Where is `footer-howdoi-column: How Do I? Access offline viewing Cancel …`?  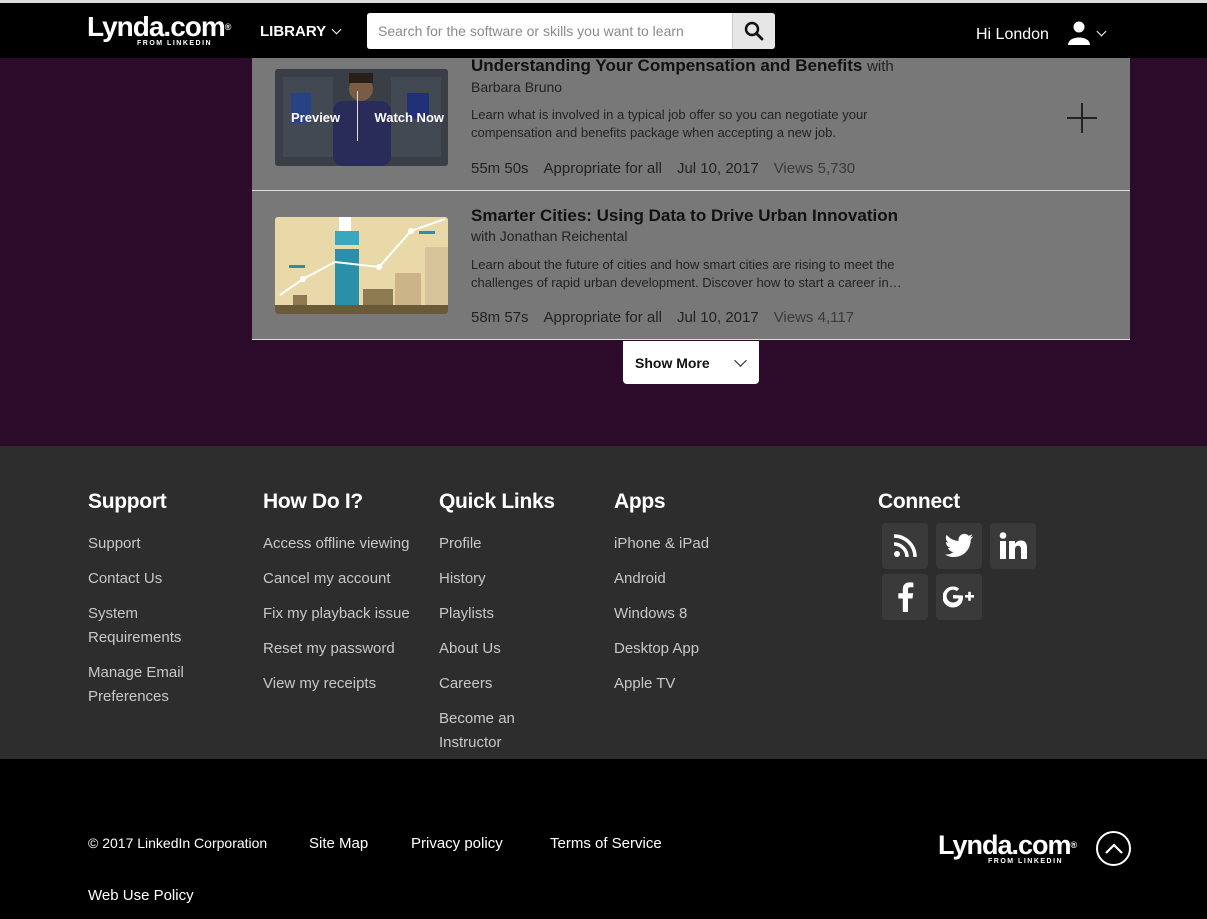
footer-howdoi-column: How Do I? Access offline viewing Cancel … is located at coordinates (340, 598).